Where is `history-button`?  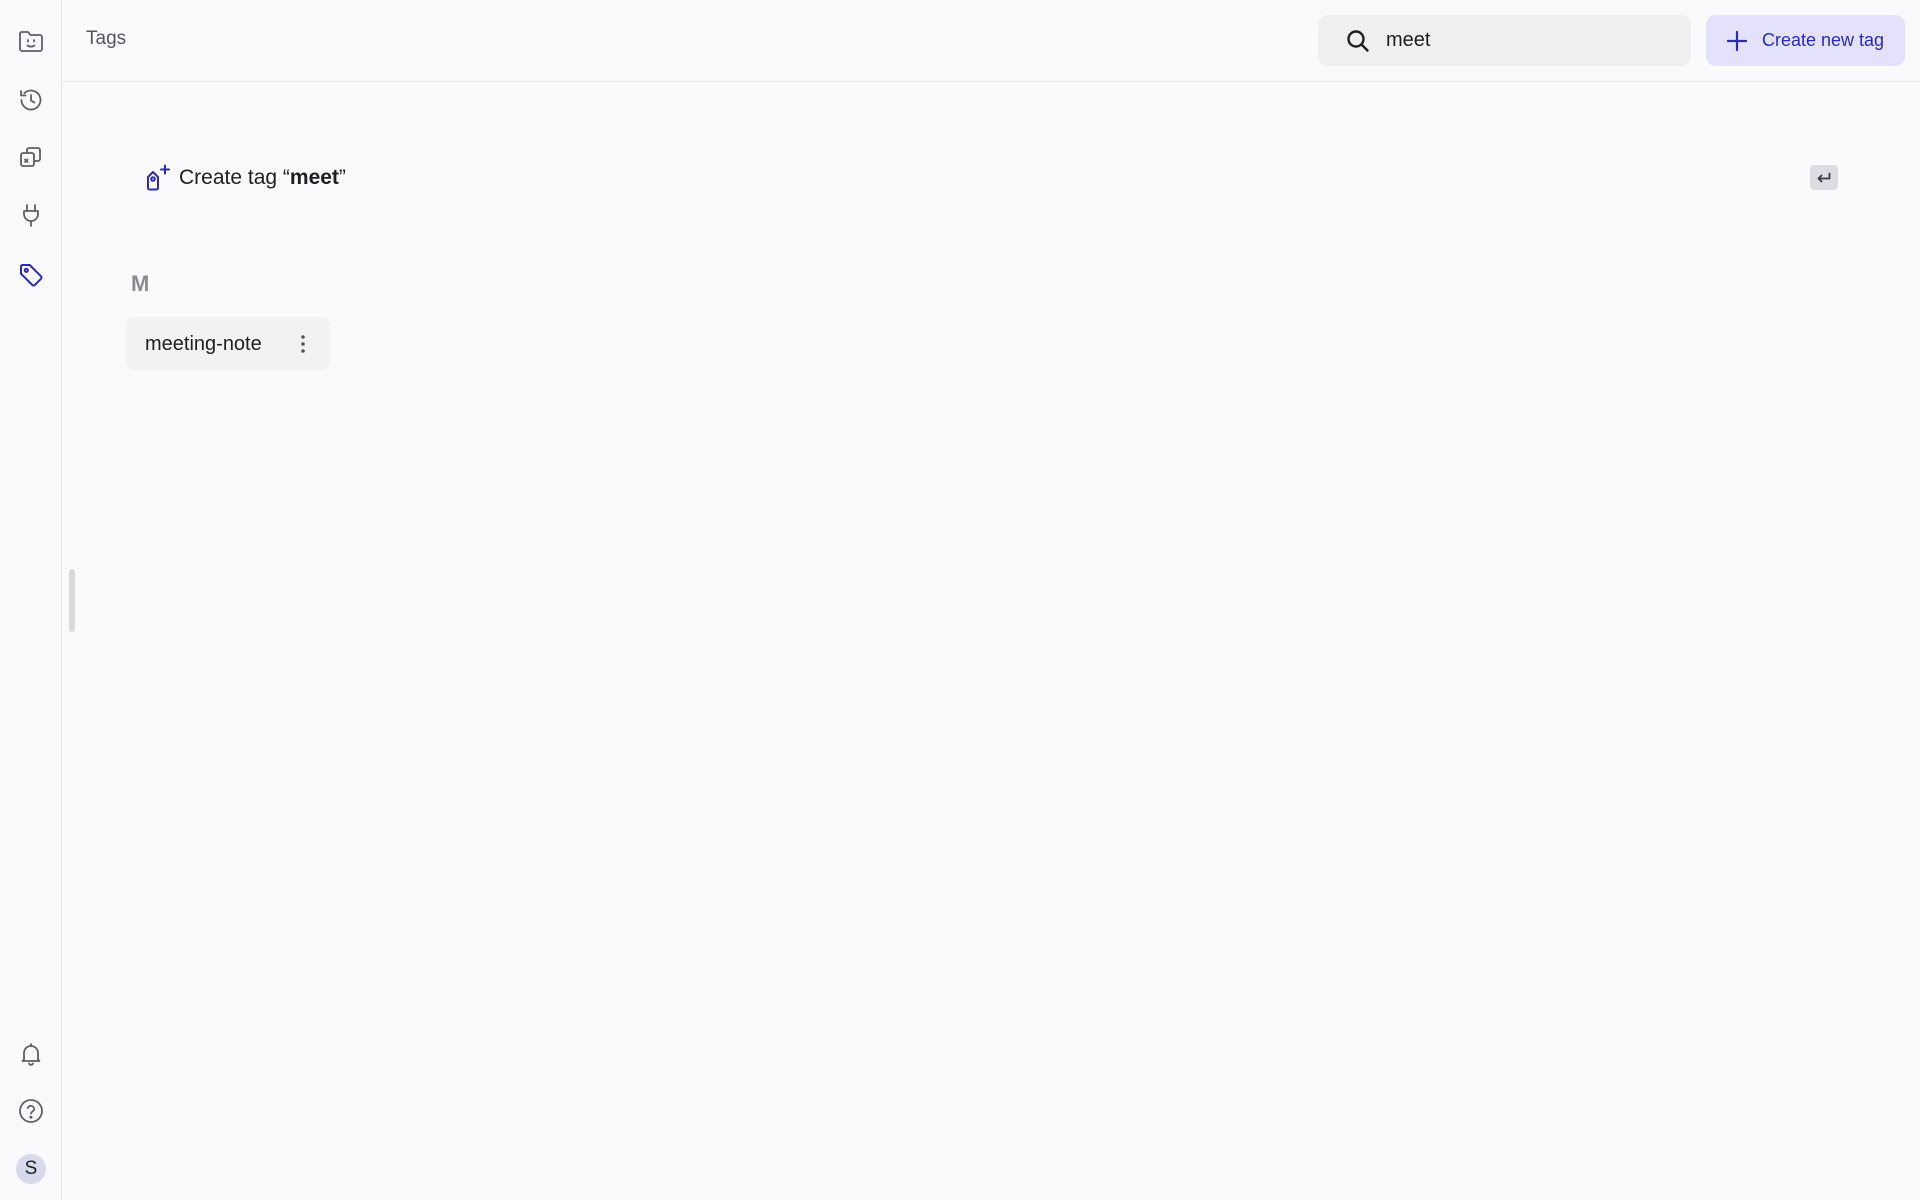 history-button is located at coordinates (31, 100).